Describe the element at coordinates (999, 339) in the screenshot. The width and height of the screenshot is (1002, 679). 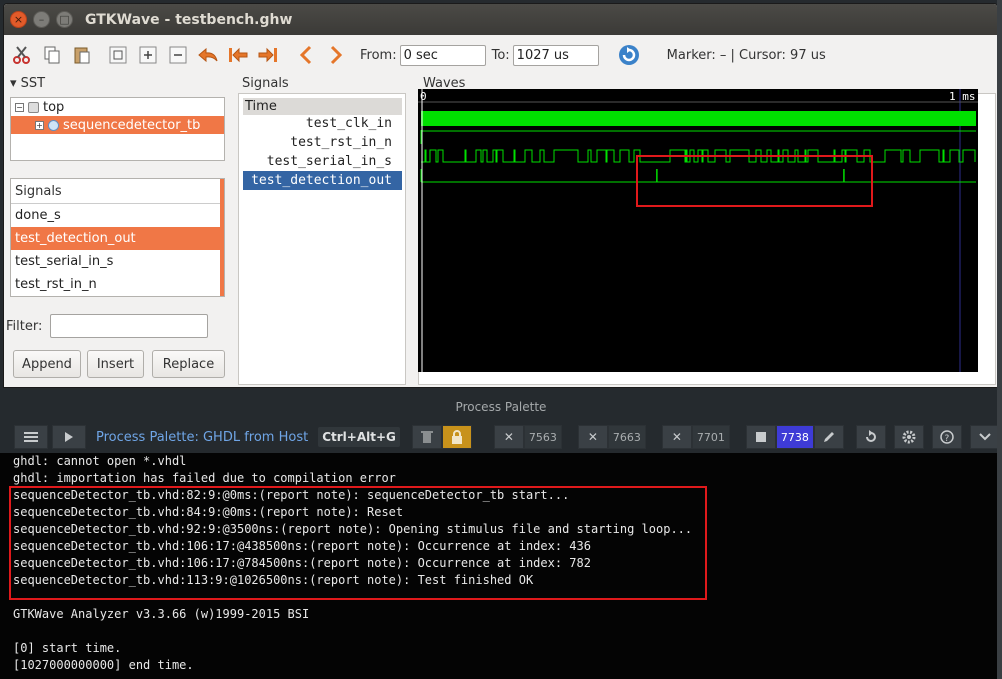
I see `window-edge-scrollbar` at that location.